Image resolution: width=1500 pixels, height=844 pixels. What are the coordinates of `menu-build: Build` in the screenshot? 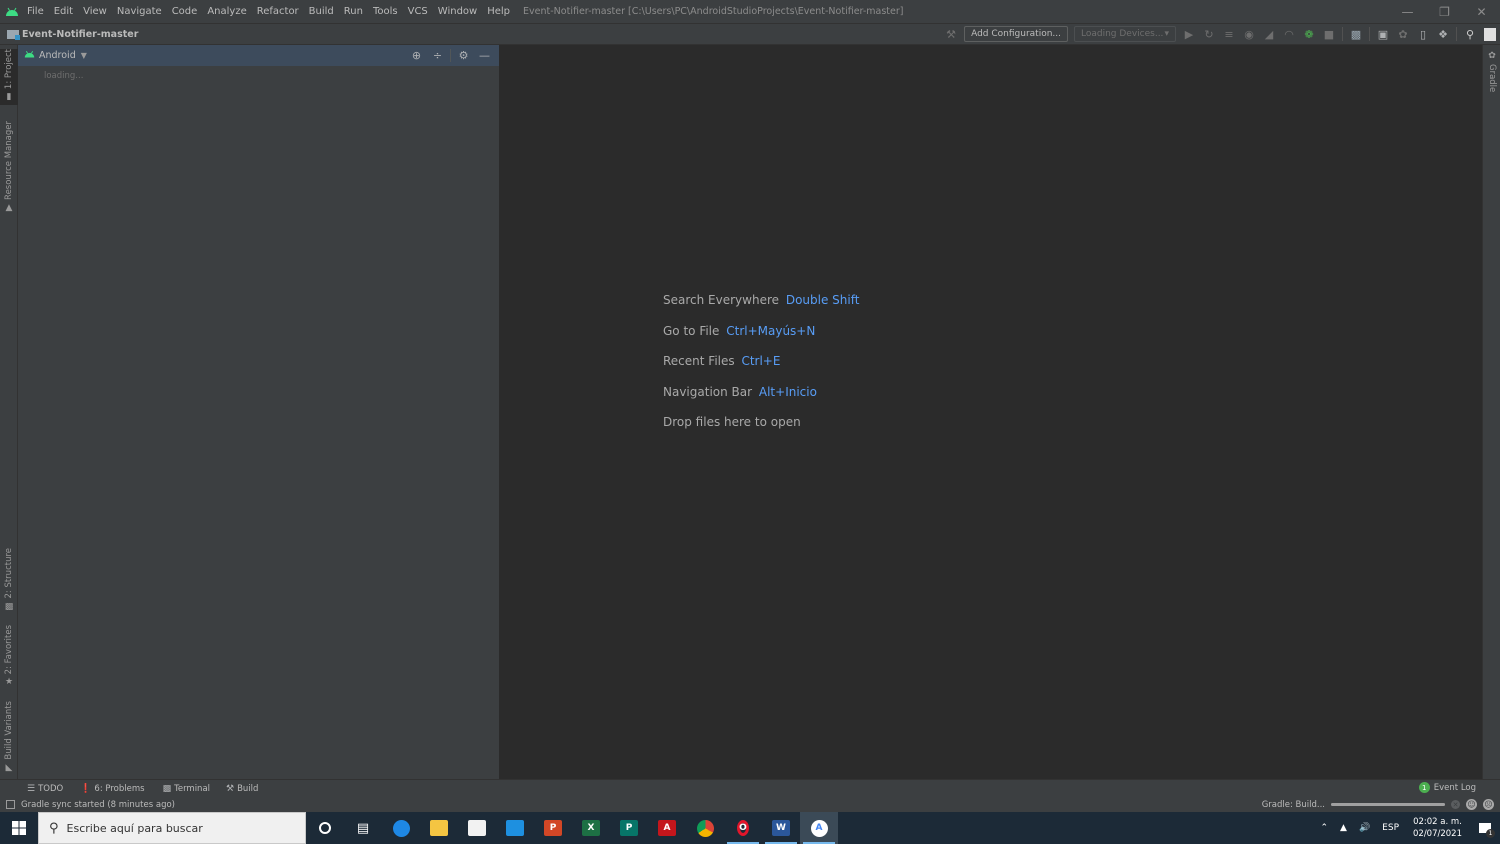 It's located at (321, 11).